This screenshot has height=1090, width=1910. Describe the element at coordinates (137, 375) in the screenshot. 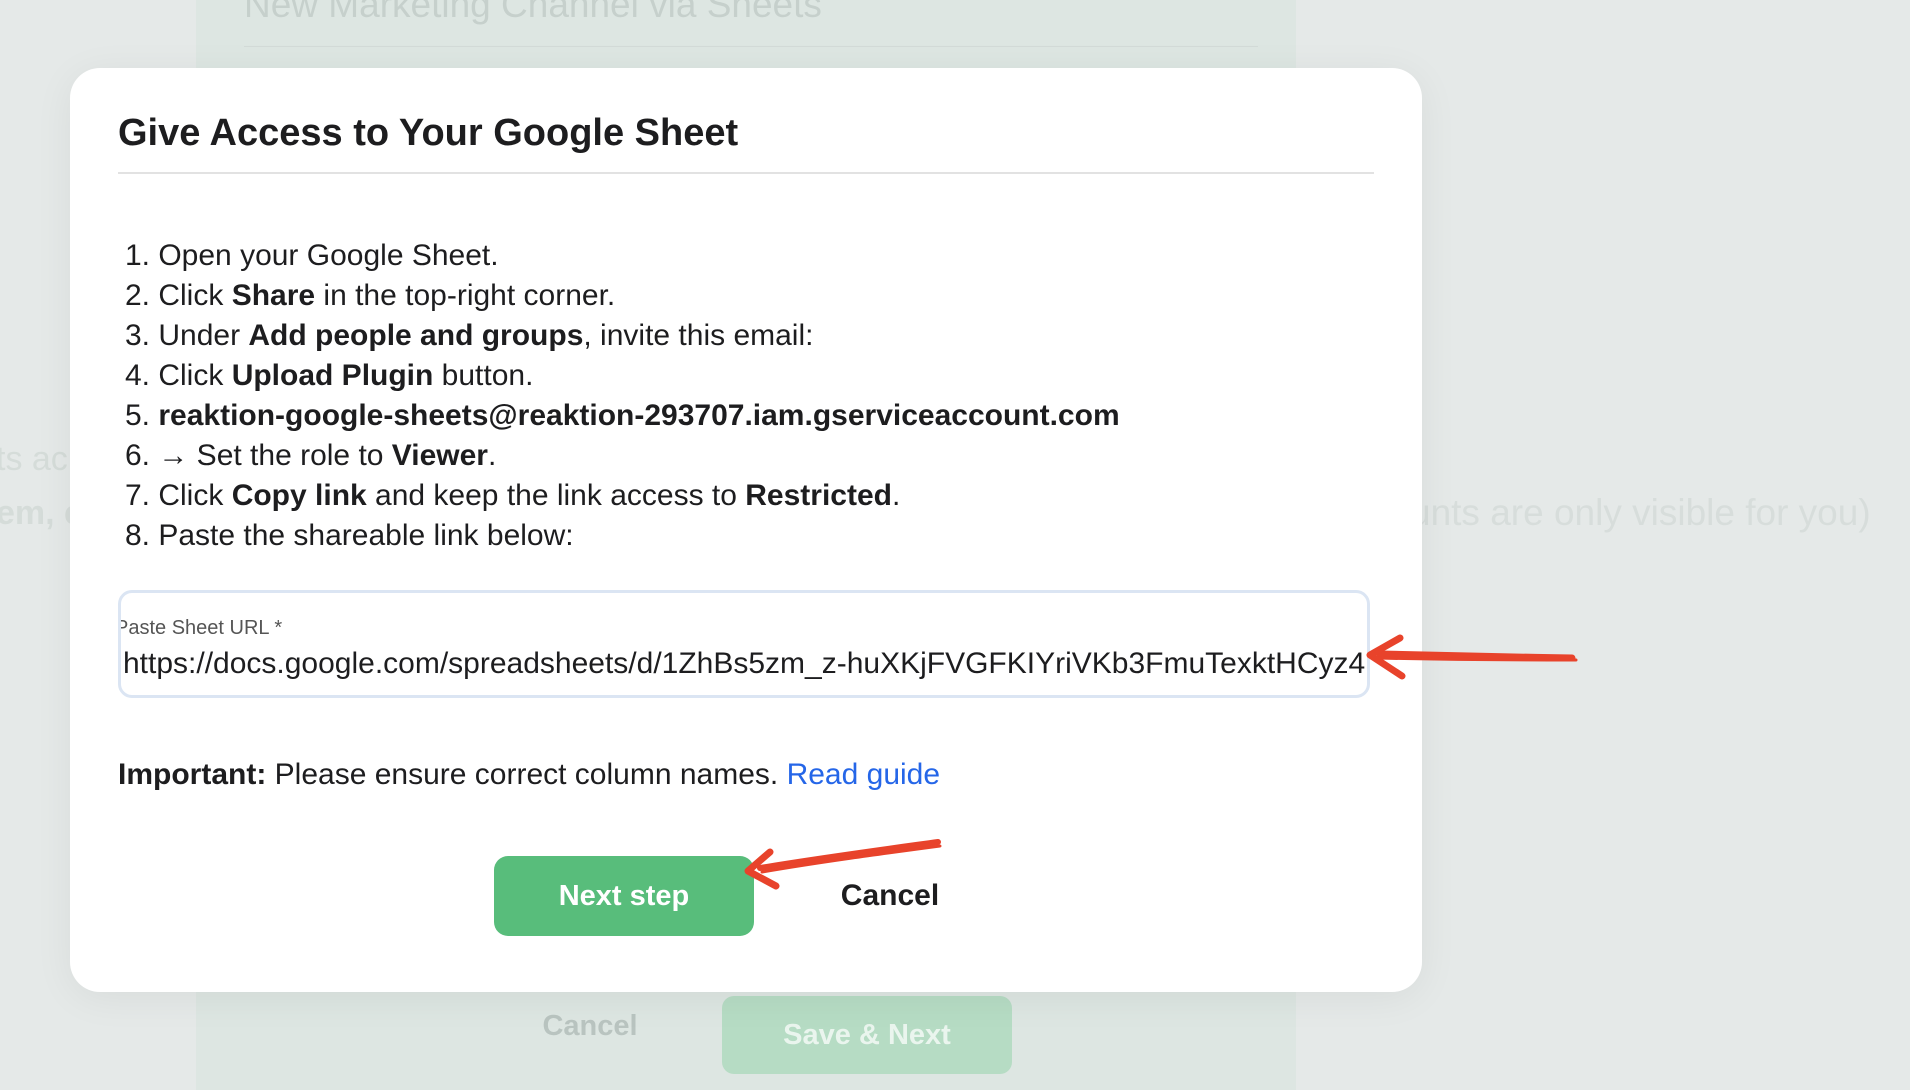

I see `step-number: 4.` at that location.